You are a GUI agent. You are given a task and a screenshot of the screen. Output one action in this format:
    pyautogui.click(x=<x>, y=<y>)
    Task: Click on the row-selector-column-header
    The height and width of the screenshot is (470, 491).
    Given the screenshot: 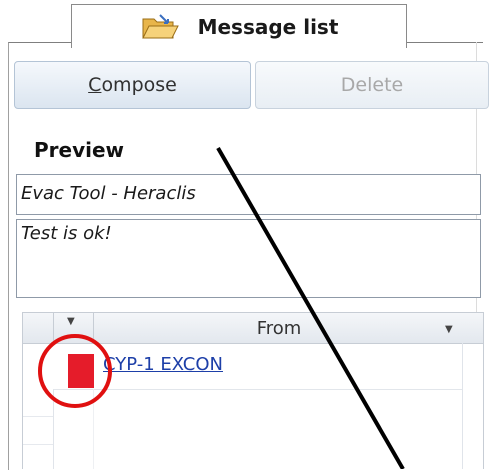 What is the action you would take?
    pyautogui.click(x=38, y=328)
    